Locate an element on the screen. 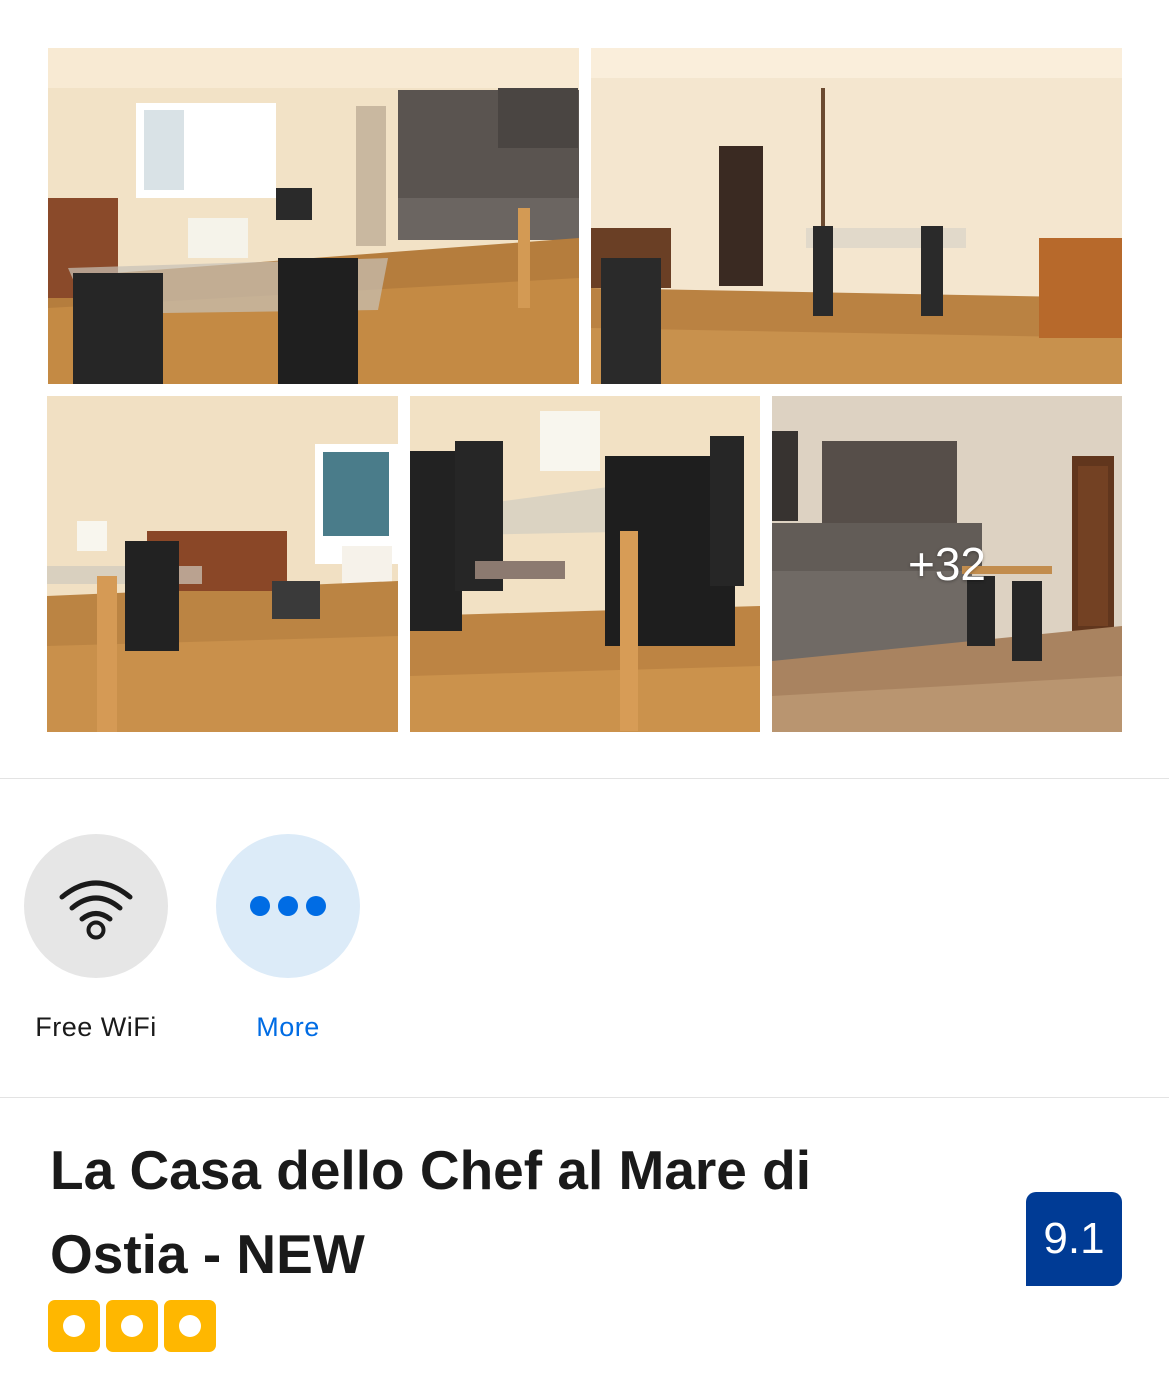 The width and height of the screenshot is (1169, 1379). dining-room-photo is located at coordinates (856, 216).